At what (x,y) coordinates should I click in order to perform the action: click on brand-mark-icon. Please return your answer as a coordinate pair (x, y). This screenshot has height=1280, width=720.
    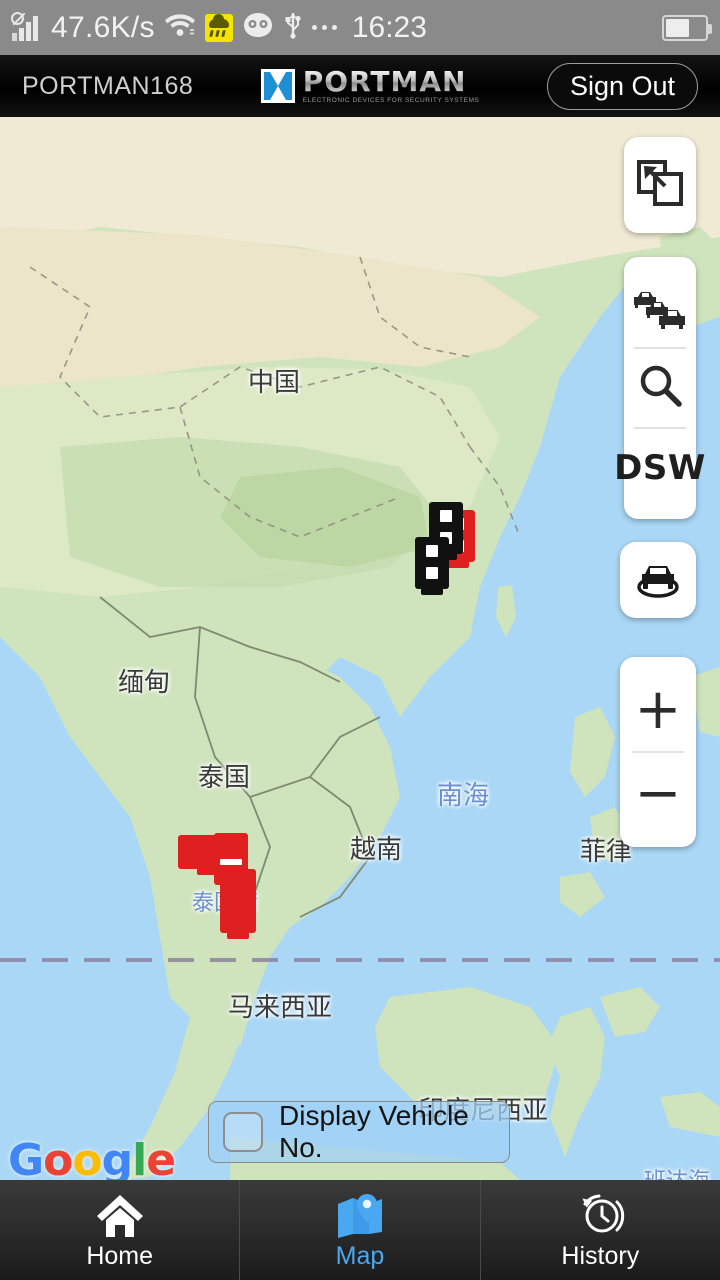
    Looking at the image, I should click on (277, 86).